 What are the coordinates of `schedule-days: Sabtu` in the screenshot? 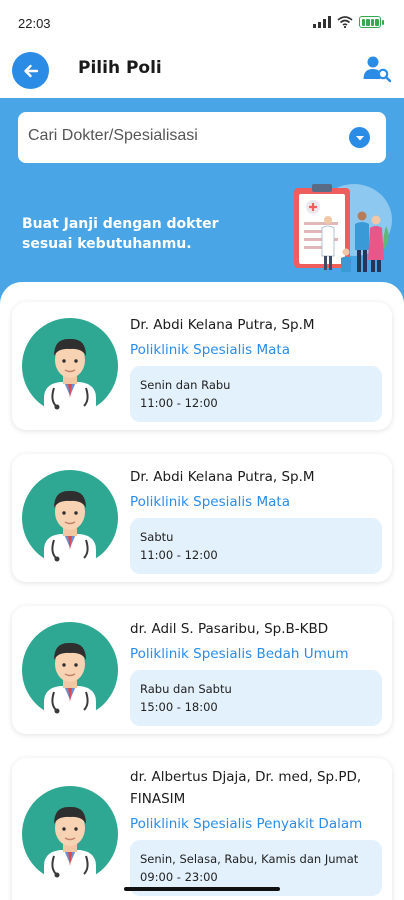 It's located at (157, 537).